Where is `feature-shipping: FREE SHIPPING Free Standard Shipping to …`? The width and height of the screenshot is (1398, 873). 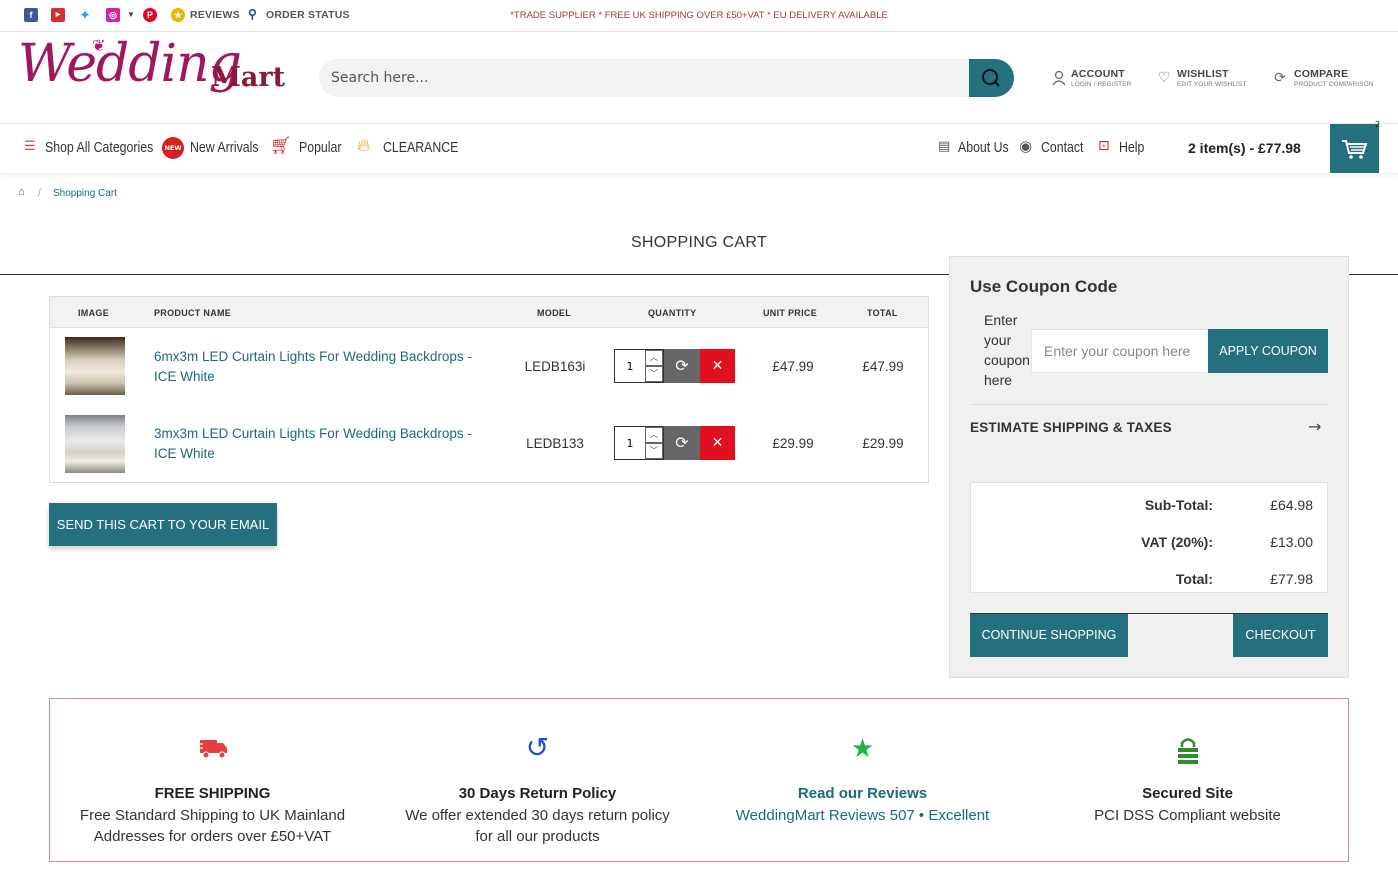
feature-shipping: FREE SHIPPING Free Standard Shipping to … is located at coordinates (212, 780).